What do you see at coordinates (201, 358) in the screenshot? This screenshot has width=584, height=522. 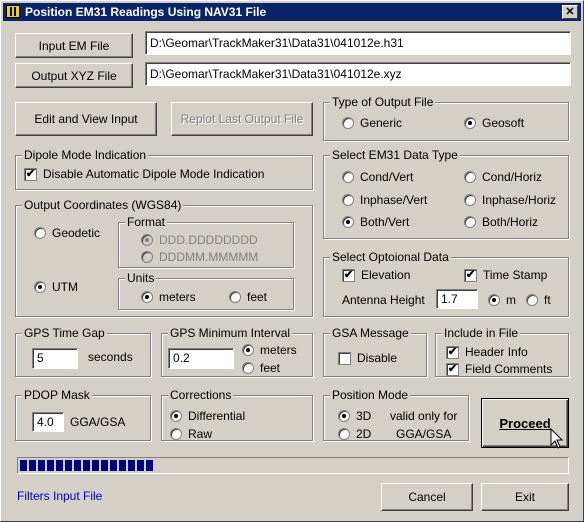 I see `gps-min-interval-input: 0.2` at bounding box center [201, 358].